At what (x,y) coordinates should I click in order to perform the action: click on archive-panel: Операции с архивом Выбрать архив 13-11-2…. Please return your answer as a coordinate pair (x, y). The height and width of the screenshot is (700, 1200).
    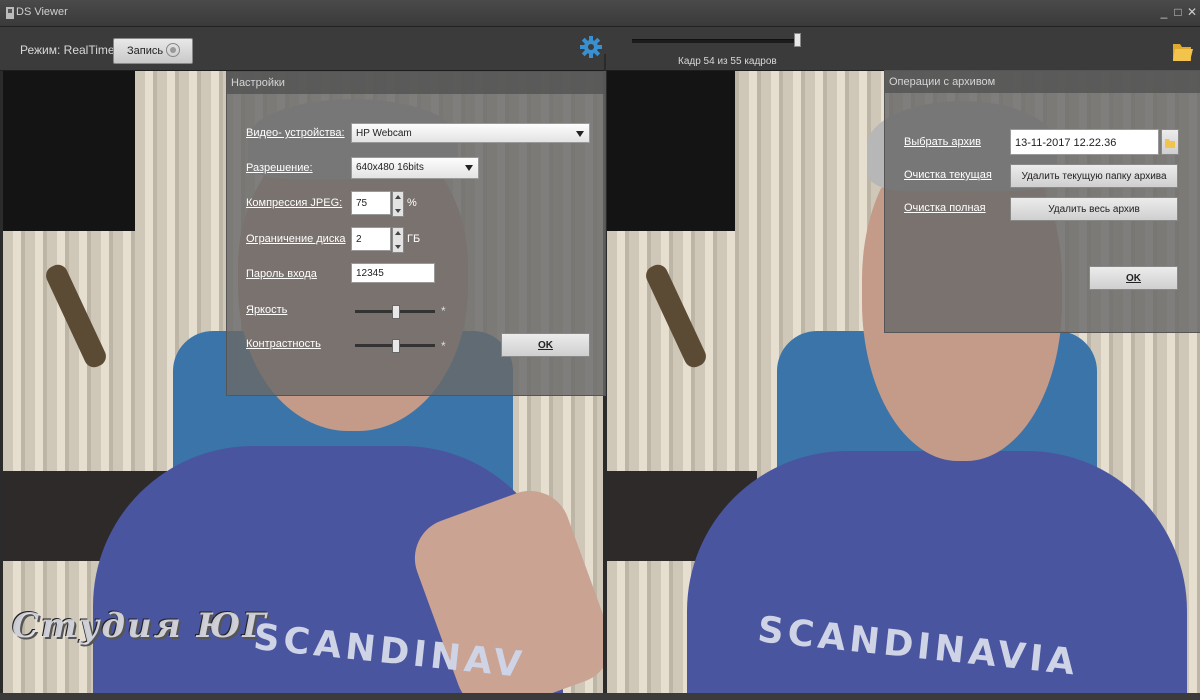
    Looking at the image, I should click on (1042, 201).